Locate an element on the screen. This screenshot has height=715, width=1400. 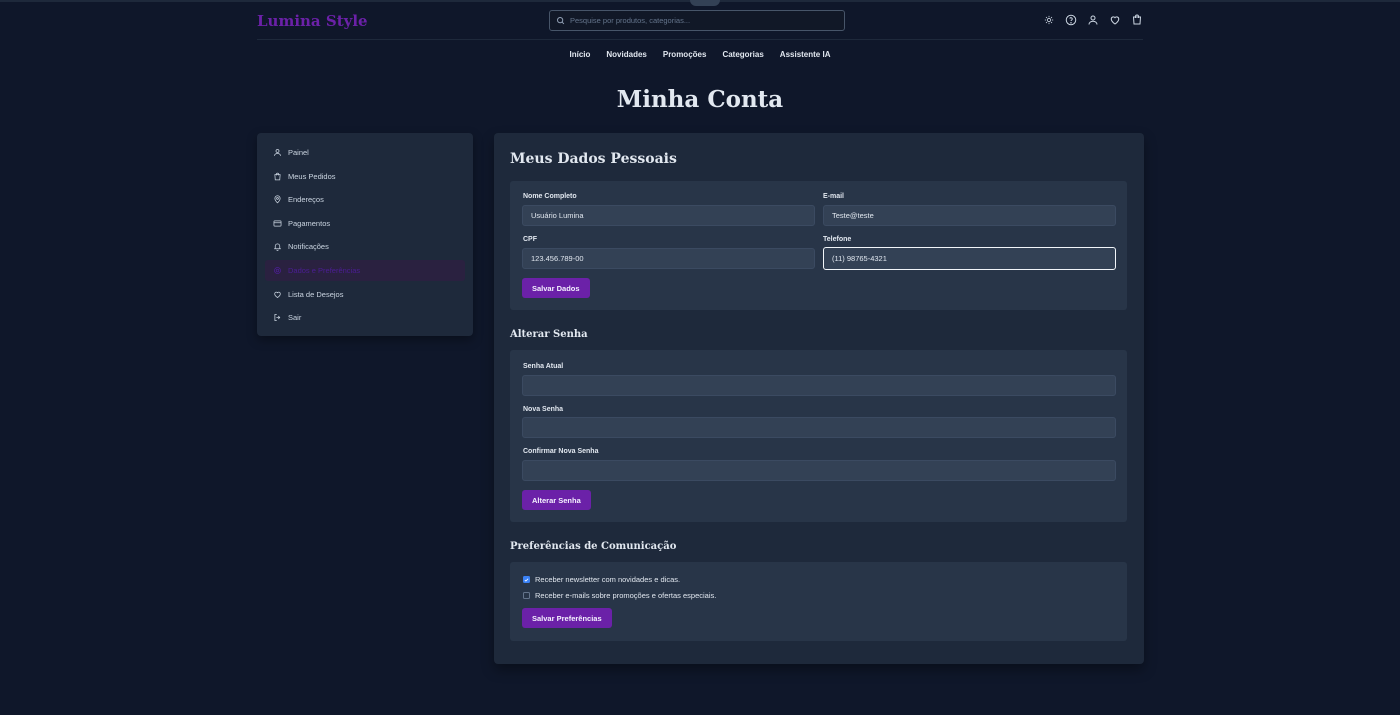
logout-icon is located at coordinates (277, 318).